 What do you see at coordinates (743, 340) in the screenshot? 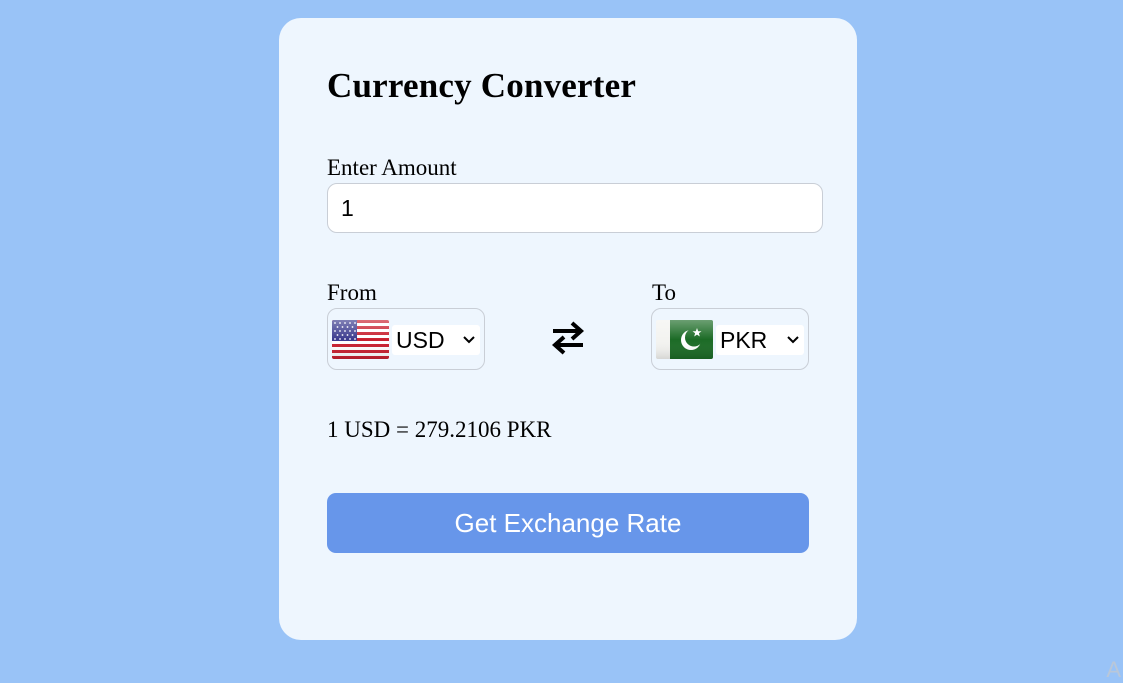
I see `to-currency-value: PKR` at bounding box center [743, 340].